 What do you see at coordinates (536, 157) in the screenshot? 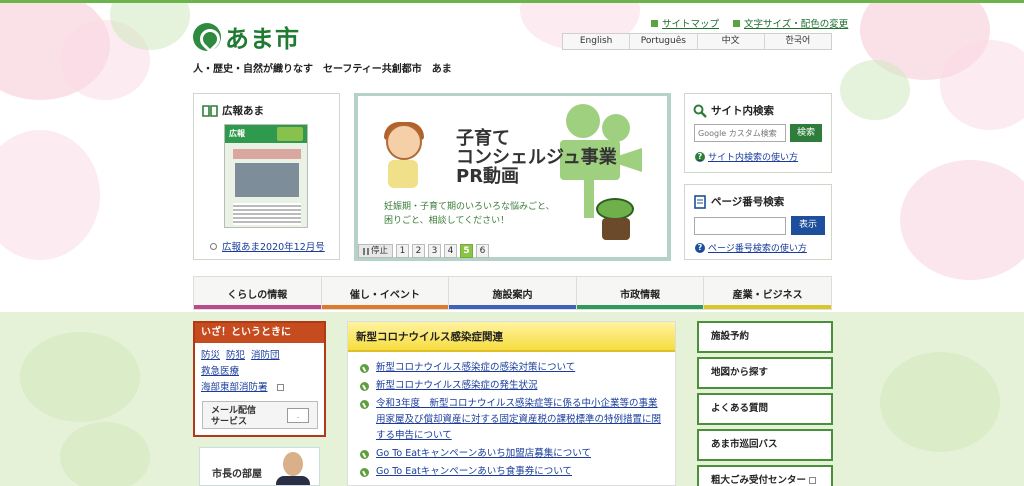
I see `slide-title: 子育て コンシェルジュ事業 PR動画` at bounding box center [536, 157].